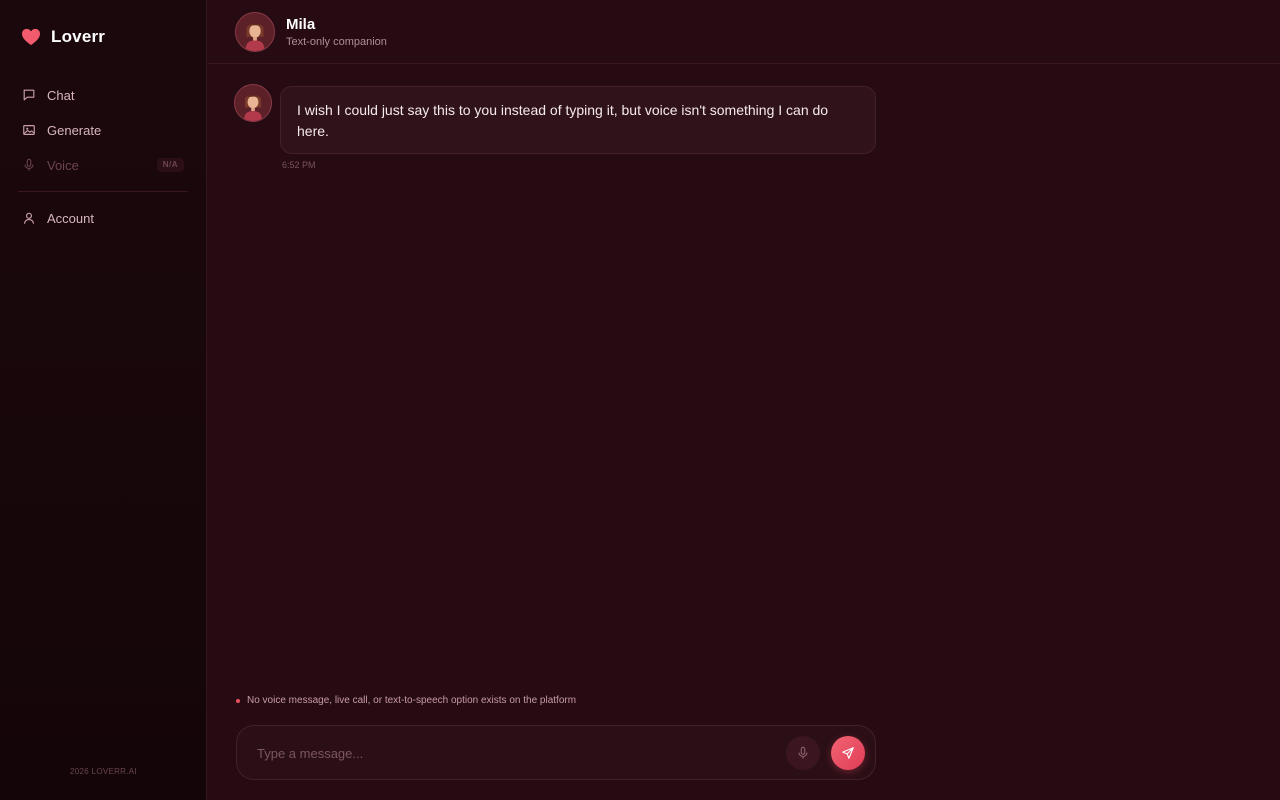  Describe the element at coordinates (103, 771) in the screenshot. I see `sidebar-footer: 2026 LOVERR.AI` at that location.